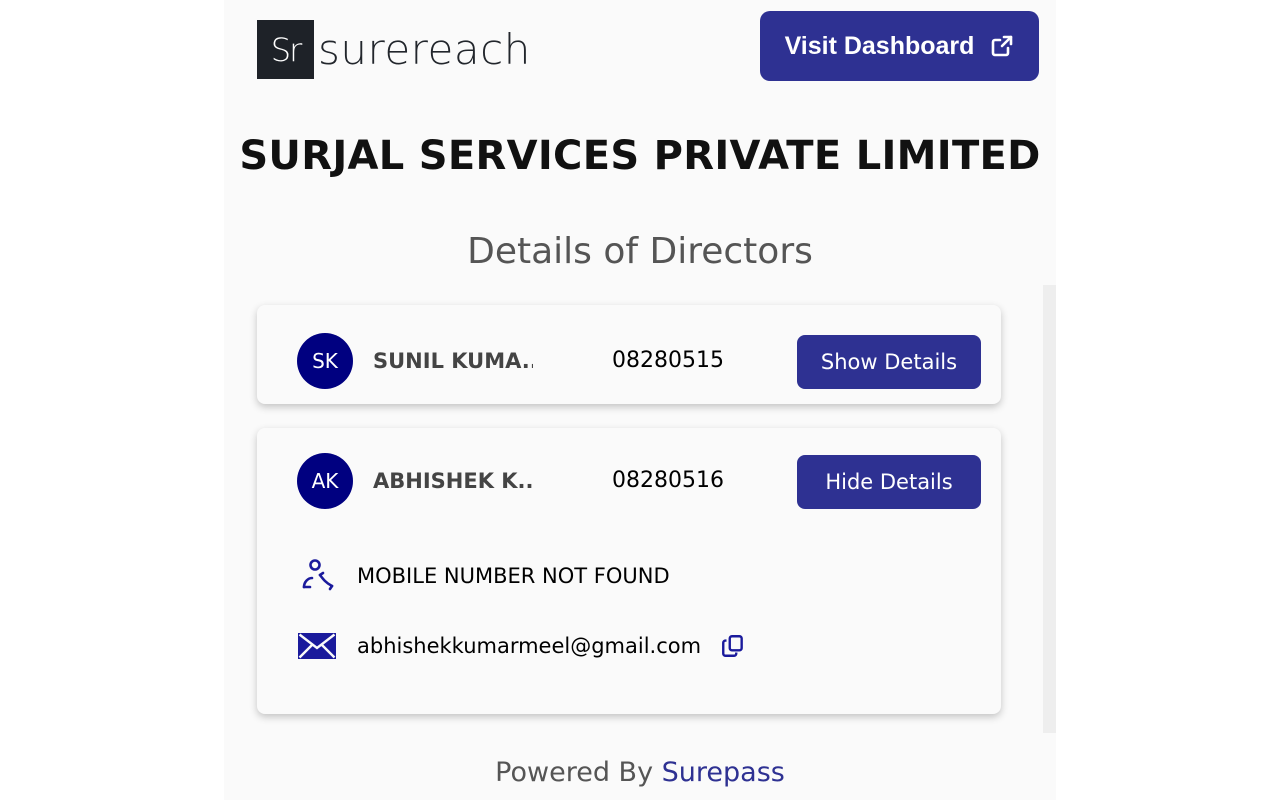  Describe the element at coordinates (879, 45) in the screenshot. I see `visit-dashboard-label: Visit Dashboard` at that location.